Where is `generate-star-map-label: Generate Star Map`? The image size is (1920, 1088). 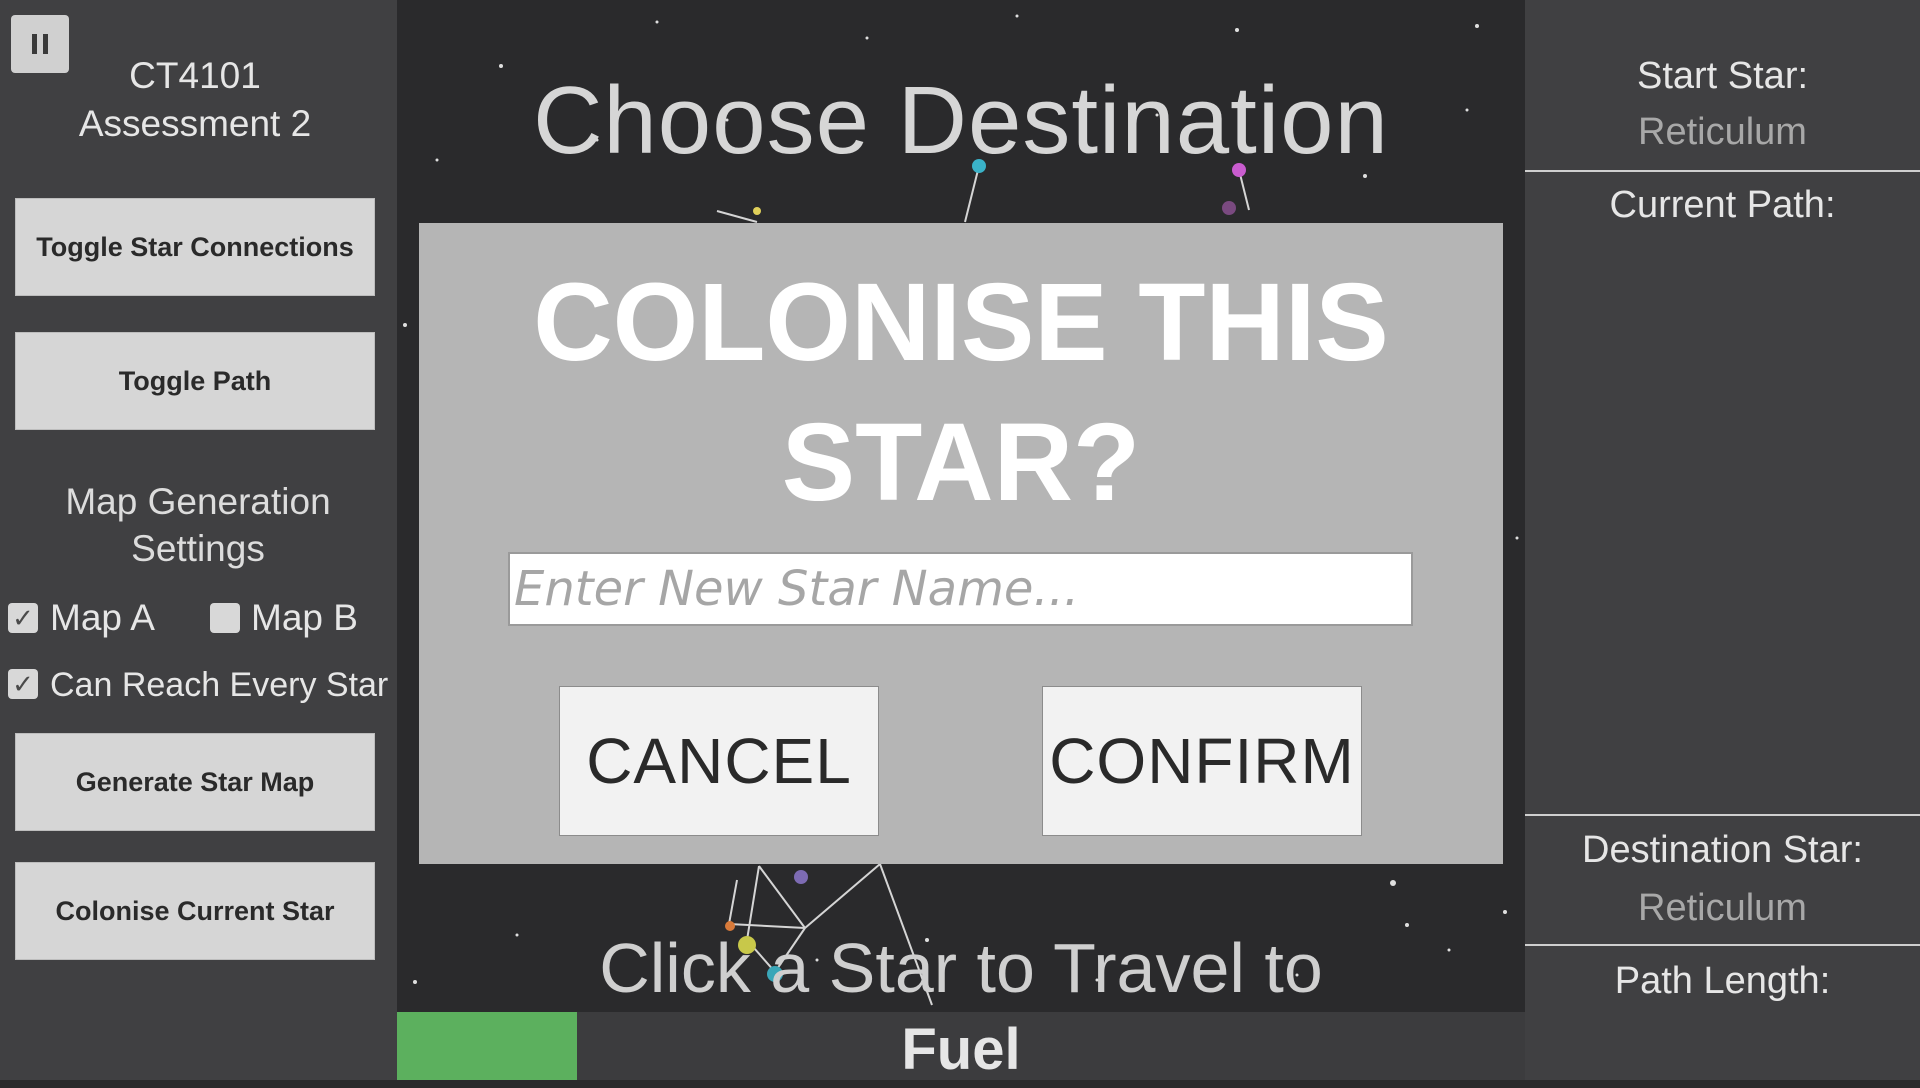
generate-star-map-label: Generate Star Map is located at coordinates (195, 781).